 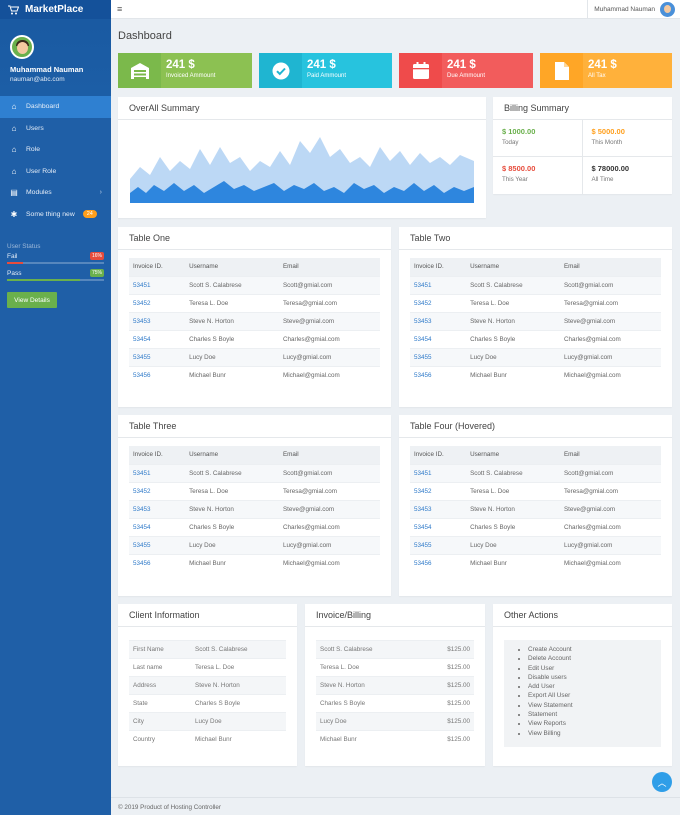 I want to click on stat-due: 241 $ Due Ammount, so click(x=466, y=70).